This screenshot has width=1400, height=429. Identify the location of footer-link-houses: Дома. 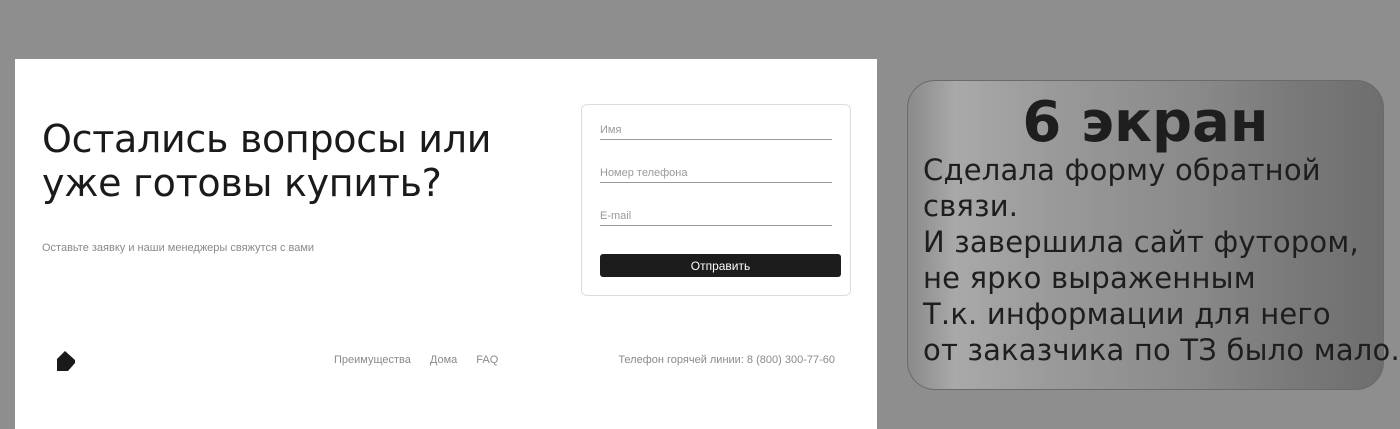
(443, 360).